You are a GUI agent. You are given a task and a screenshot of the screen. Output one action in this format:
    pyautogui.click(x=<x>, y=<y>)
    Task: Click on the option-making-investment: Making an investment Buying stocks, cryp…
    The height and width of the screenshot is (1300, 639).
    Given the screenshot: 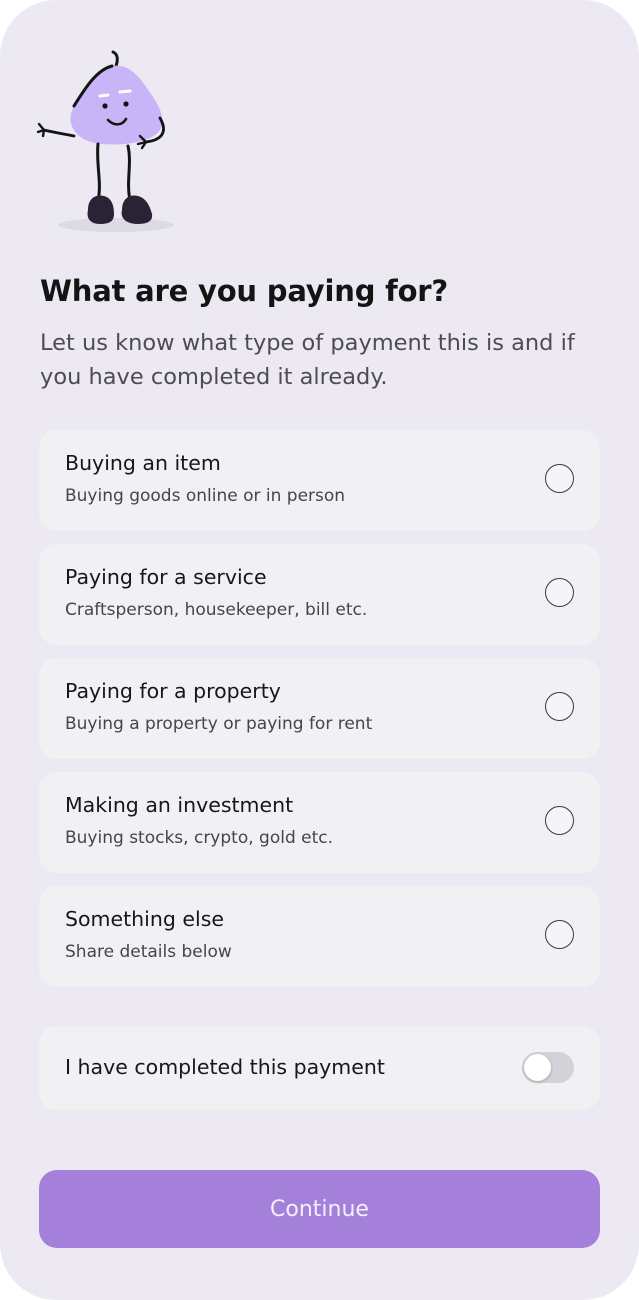 What is the action you would take?
    pyautogui.click(x=319, y=822)
    